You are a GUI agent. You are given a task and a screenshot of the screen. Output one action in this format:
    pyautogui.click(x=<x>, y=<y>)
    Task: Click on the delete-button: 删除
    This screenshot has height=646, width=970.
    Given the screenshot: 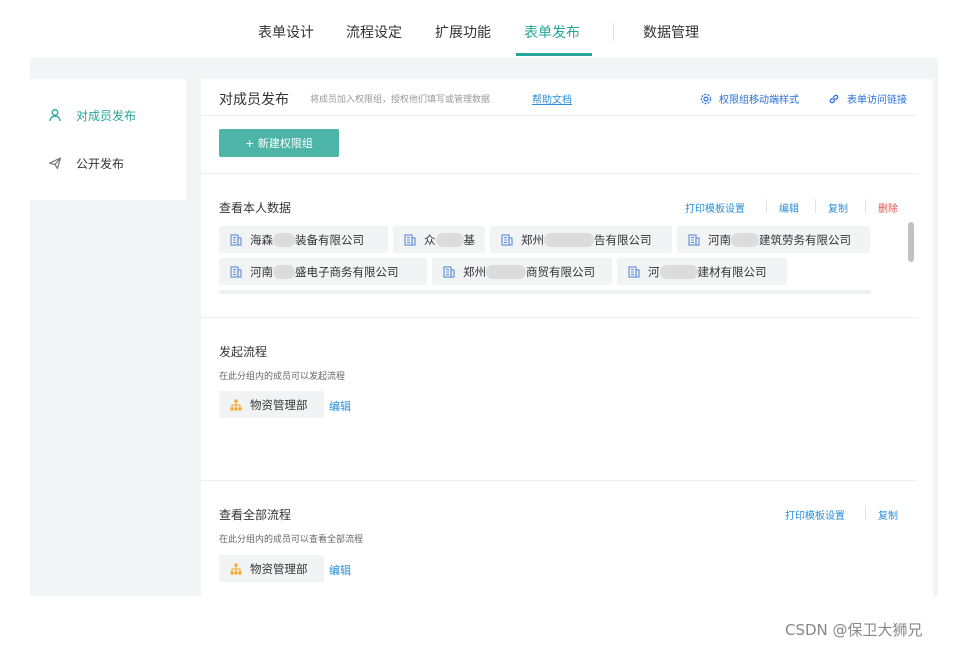 What is the action you would take?
    pyautogui.click(x=888, y=207)
    